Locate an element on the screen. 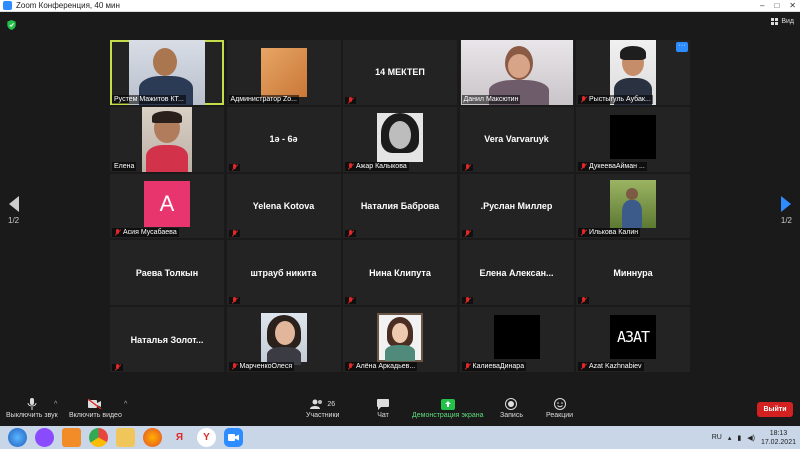 The height and width of the screenshot is (449, 800). participant-tile: МарченкоОлеся is located at coordinates (283, 339).